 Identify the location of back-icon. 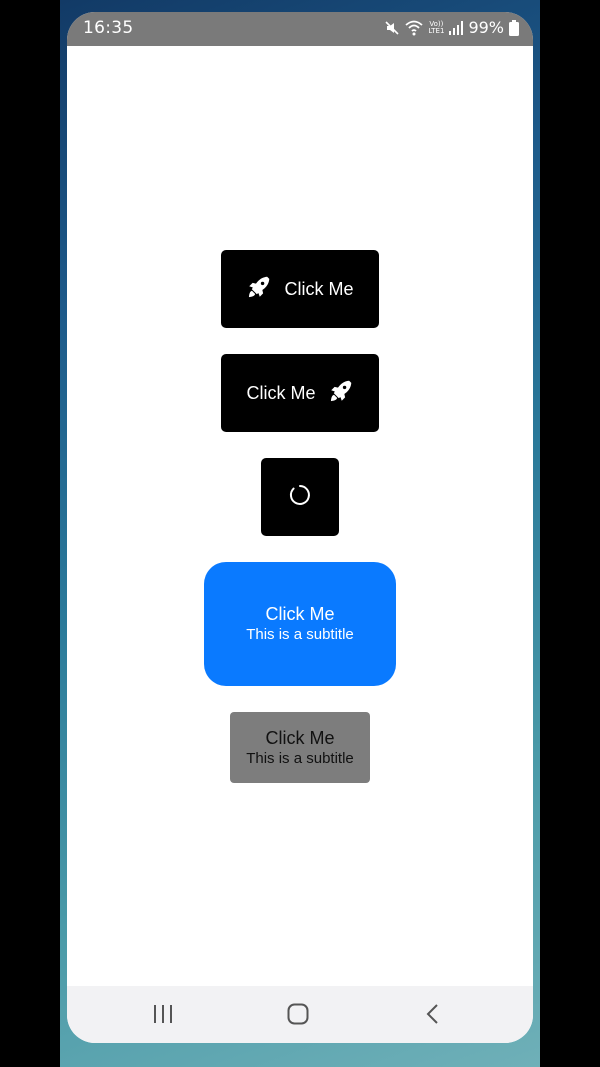
(433, 1016).